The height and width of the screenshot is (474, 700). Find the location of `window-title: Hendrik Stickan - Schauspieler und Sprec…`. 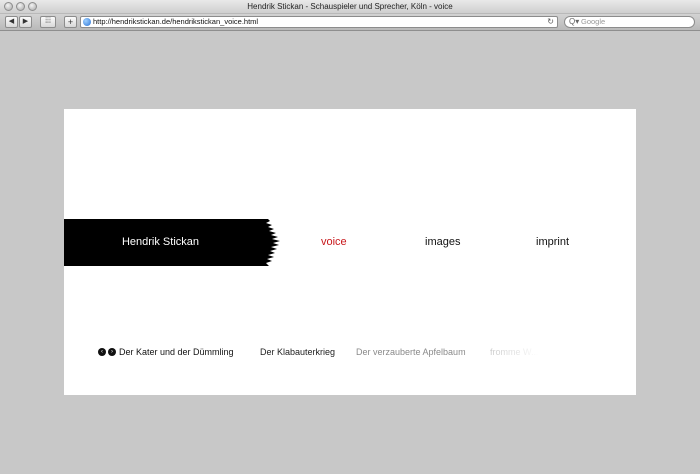

window-title: Hendrik Stickan - Schauspieler und Sprec… is located at coordinates (350, 6).